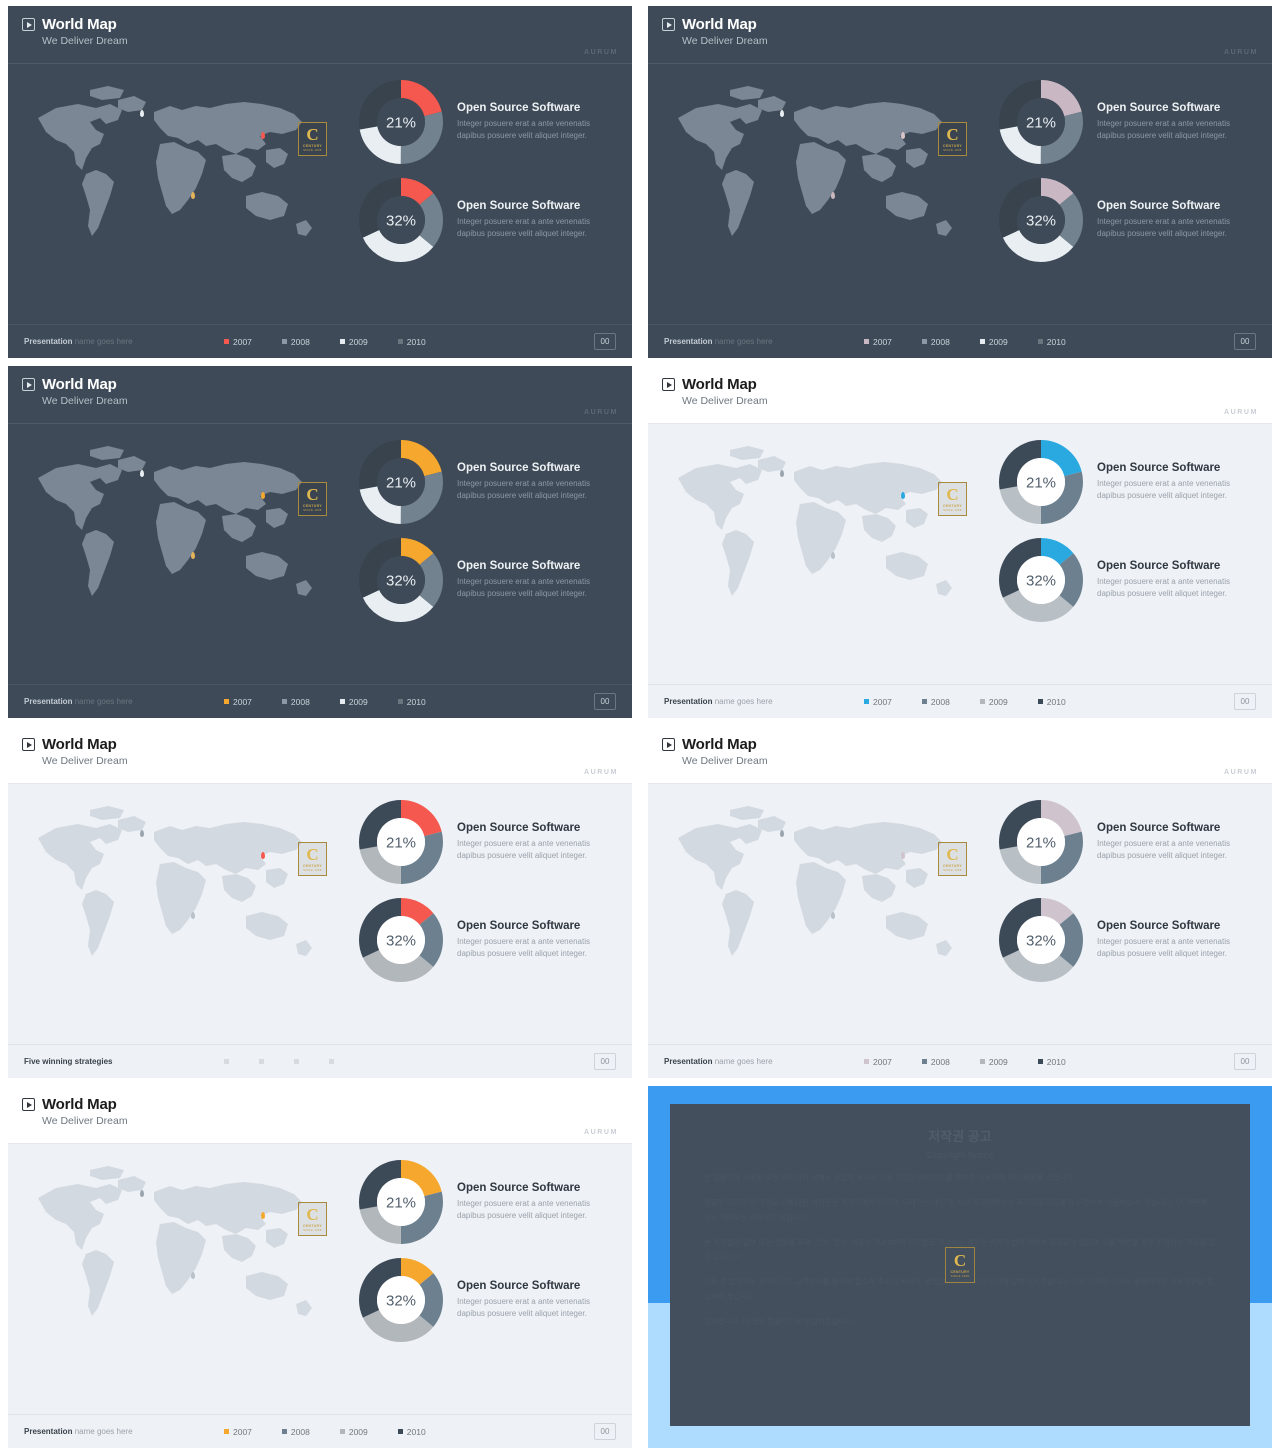  What do you see at coordinates (725, 401) in the screenshot?
I see `page-subtitle: We Deliver Dream` at bounding box center [725, 401].